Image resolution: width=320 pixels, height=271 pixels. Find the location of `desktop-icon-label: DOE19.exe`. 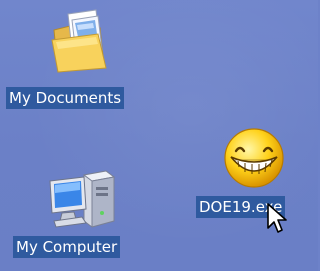

desktop-icon-label: DOE19.exe is located at coordinates (241, 207).